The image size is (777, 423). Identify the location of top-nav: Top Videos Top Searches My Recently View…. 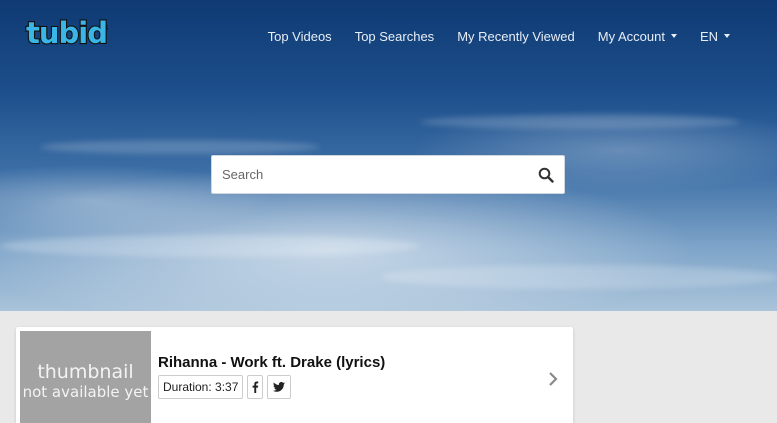
(522, 36).